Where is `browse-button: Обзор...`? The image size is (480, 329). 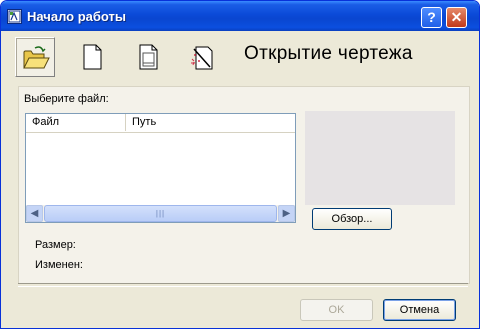
browse-button: Обзор... is located at coordinates (352, 219).